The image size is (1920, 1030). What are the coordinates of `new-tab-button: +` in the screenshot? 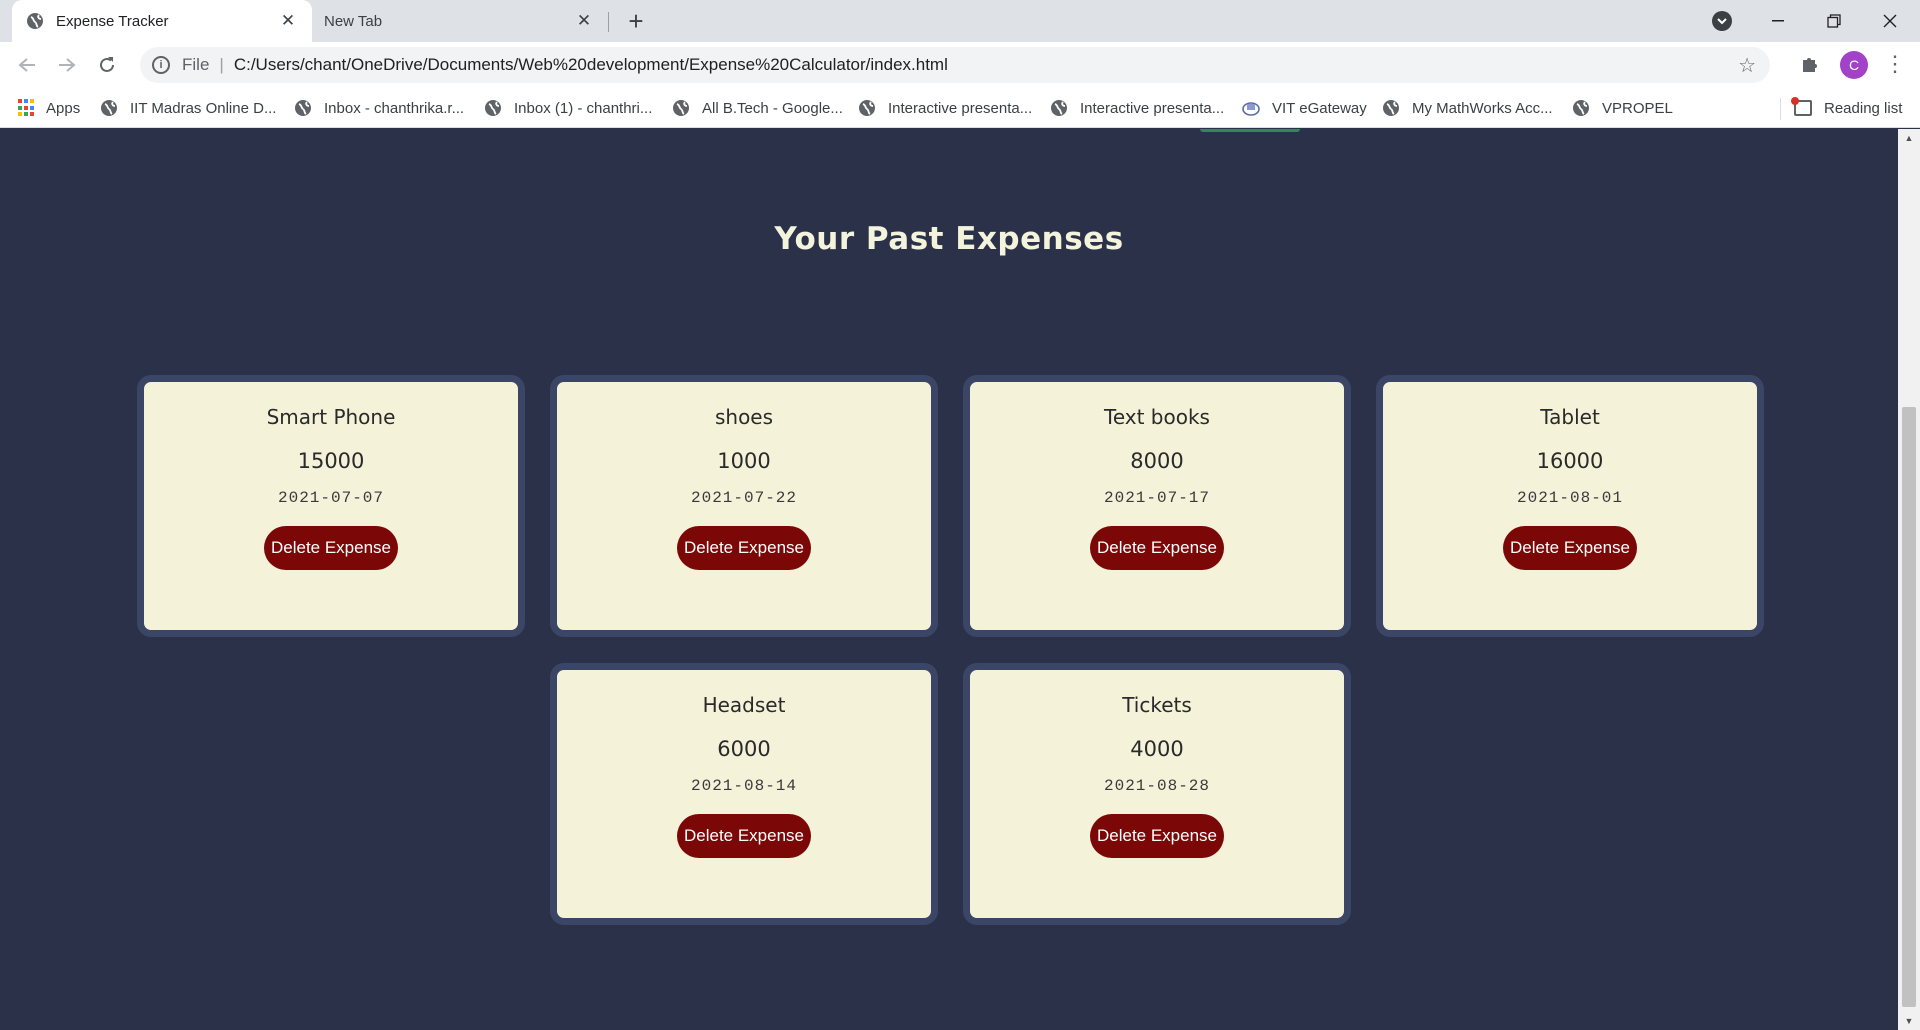 It's located at (636, 21).